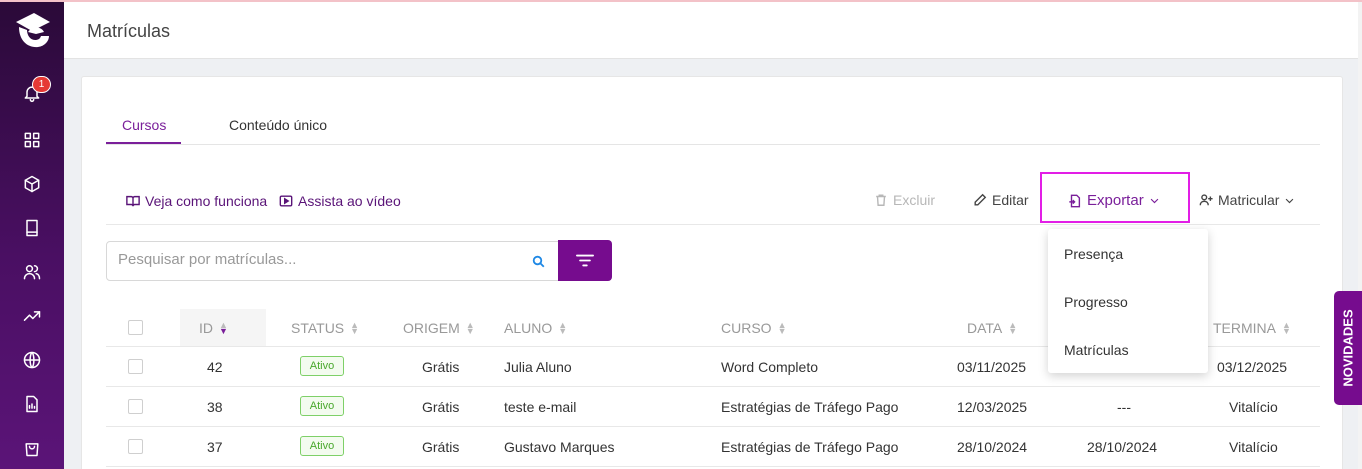 The width and height of the screenshot is (1362, 469). What do you see at coordinates (881, 200) in the screenshot?
I see `trash-icon` at bounding box center [881, 200].